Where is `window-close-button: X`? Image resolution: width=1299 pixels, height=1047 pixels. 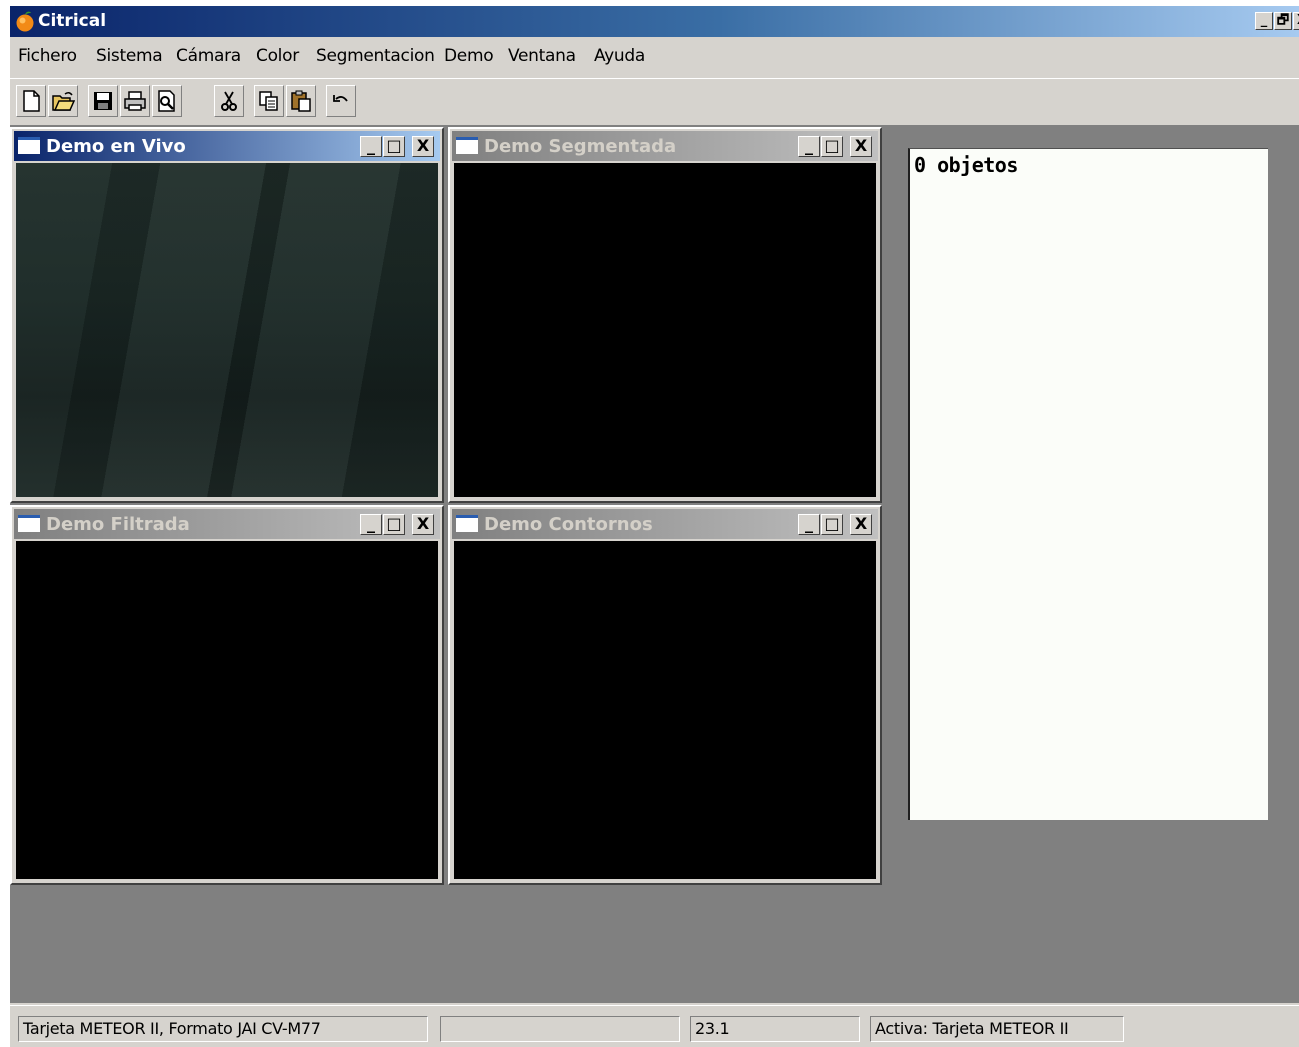
window-close-button: X is located at coordinates (1296, 21).